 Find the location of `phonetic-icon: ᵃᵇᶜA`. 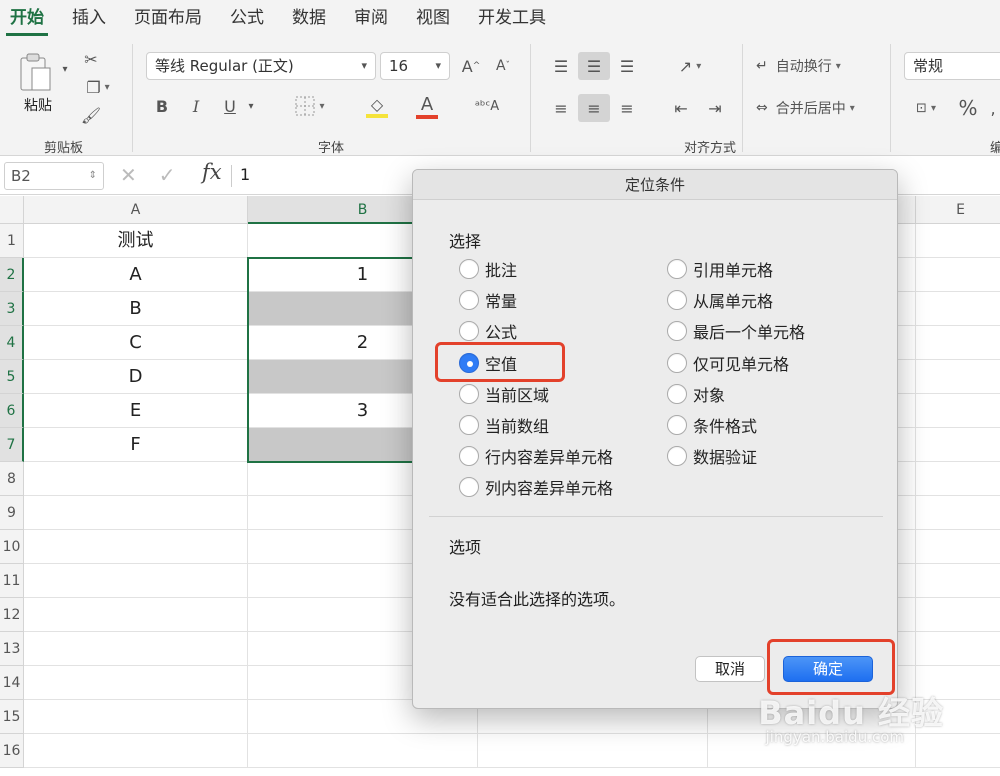

phonetic-icon: ᵃᵇᶜA is located at coordinates (487, 106).